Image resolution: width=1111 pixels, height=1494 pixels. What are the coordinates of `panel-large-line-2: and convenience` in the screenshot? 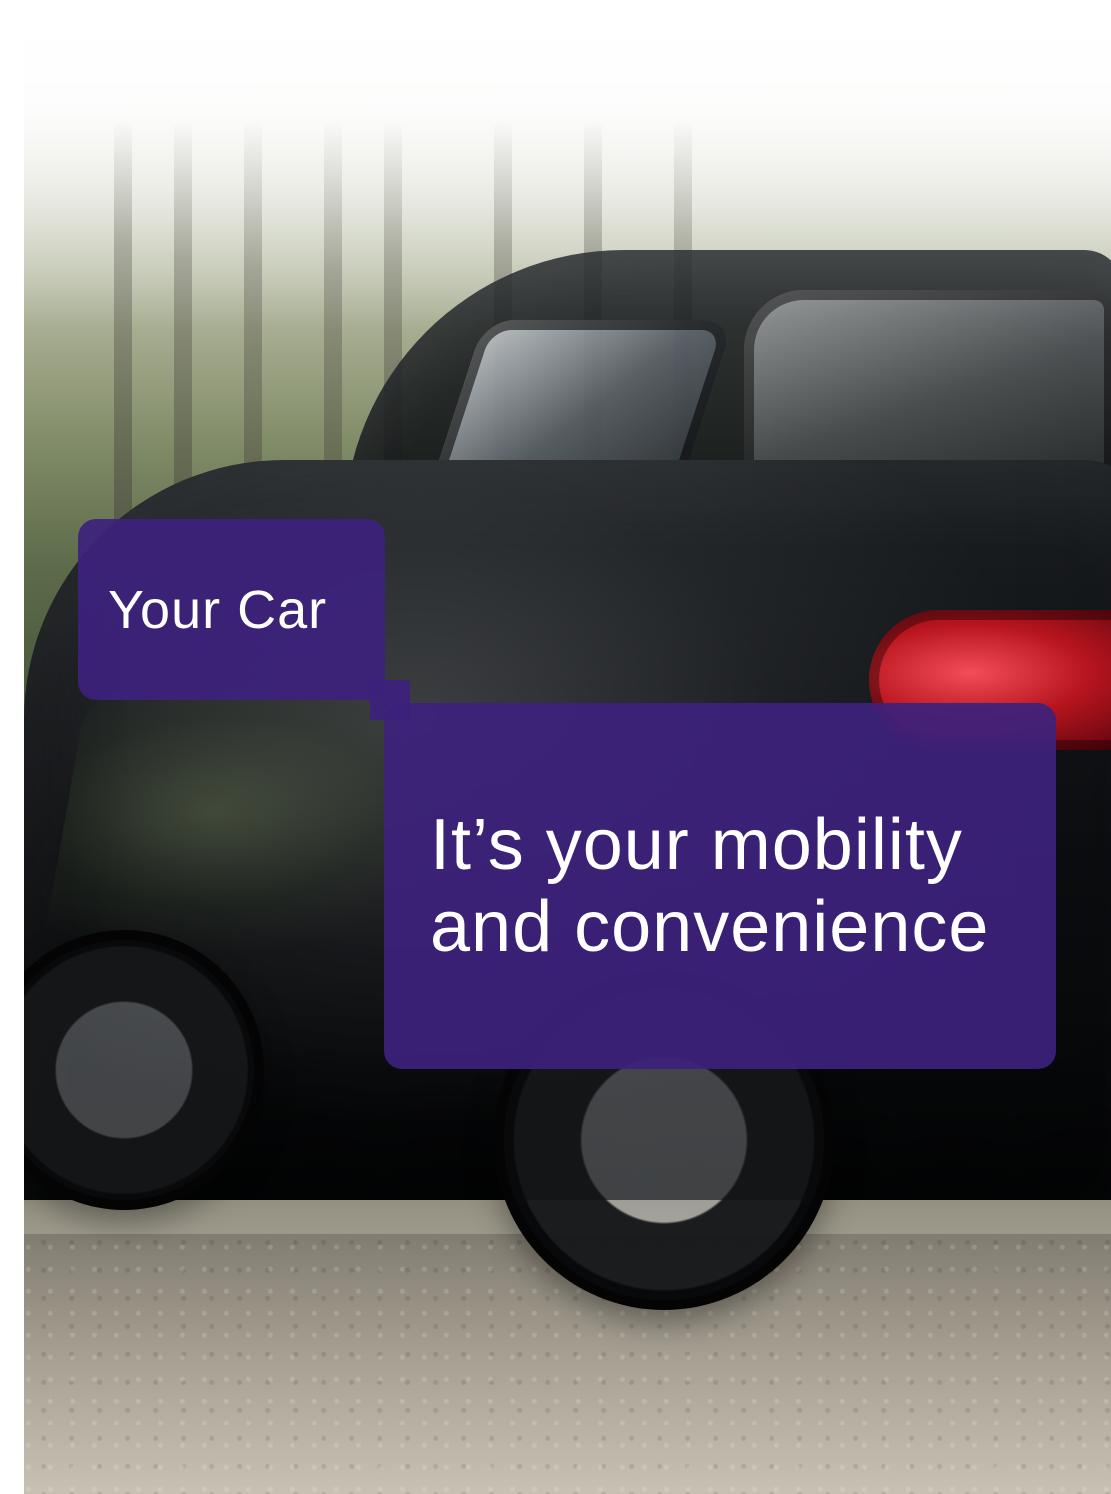 It's located at (710, 927).